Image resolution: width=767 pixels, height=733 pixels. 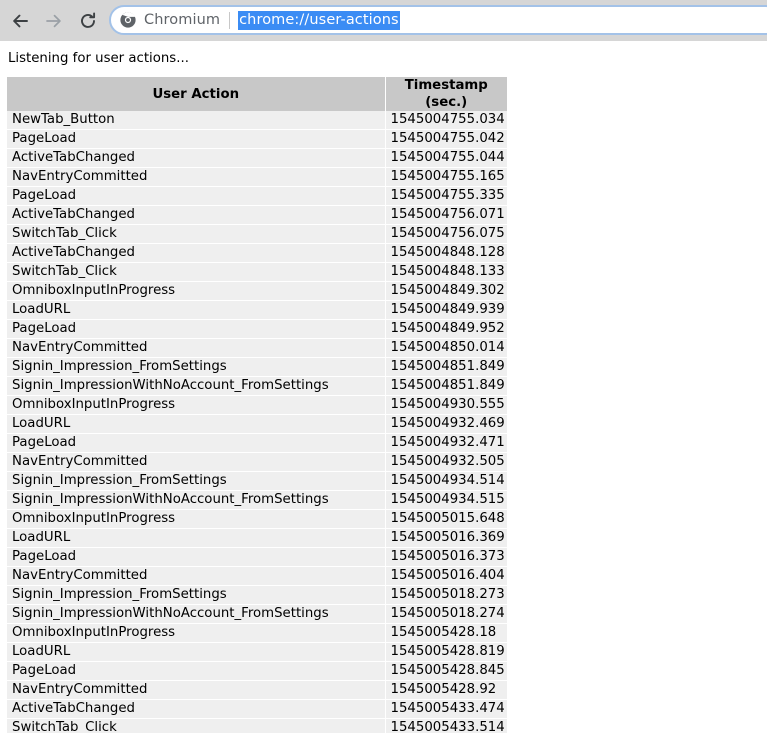 I want to click on cell-timestamp: 1545005015.648, so click(x=446, y=519).